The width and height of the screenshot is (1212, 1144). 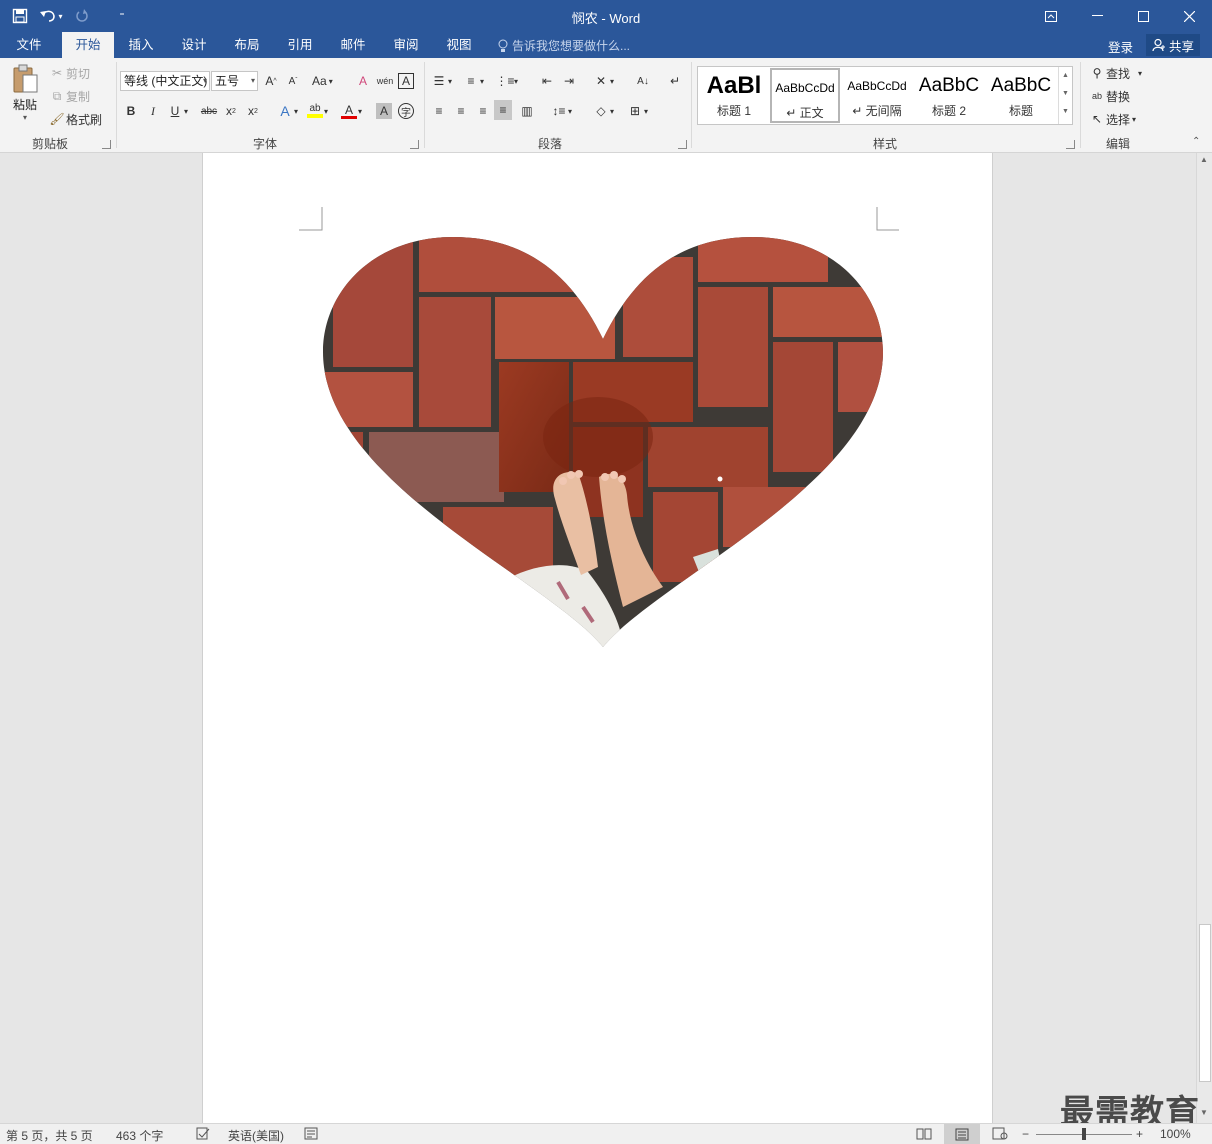 I want to click on tab-references: 引用, so click(x=300, y=45).